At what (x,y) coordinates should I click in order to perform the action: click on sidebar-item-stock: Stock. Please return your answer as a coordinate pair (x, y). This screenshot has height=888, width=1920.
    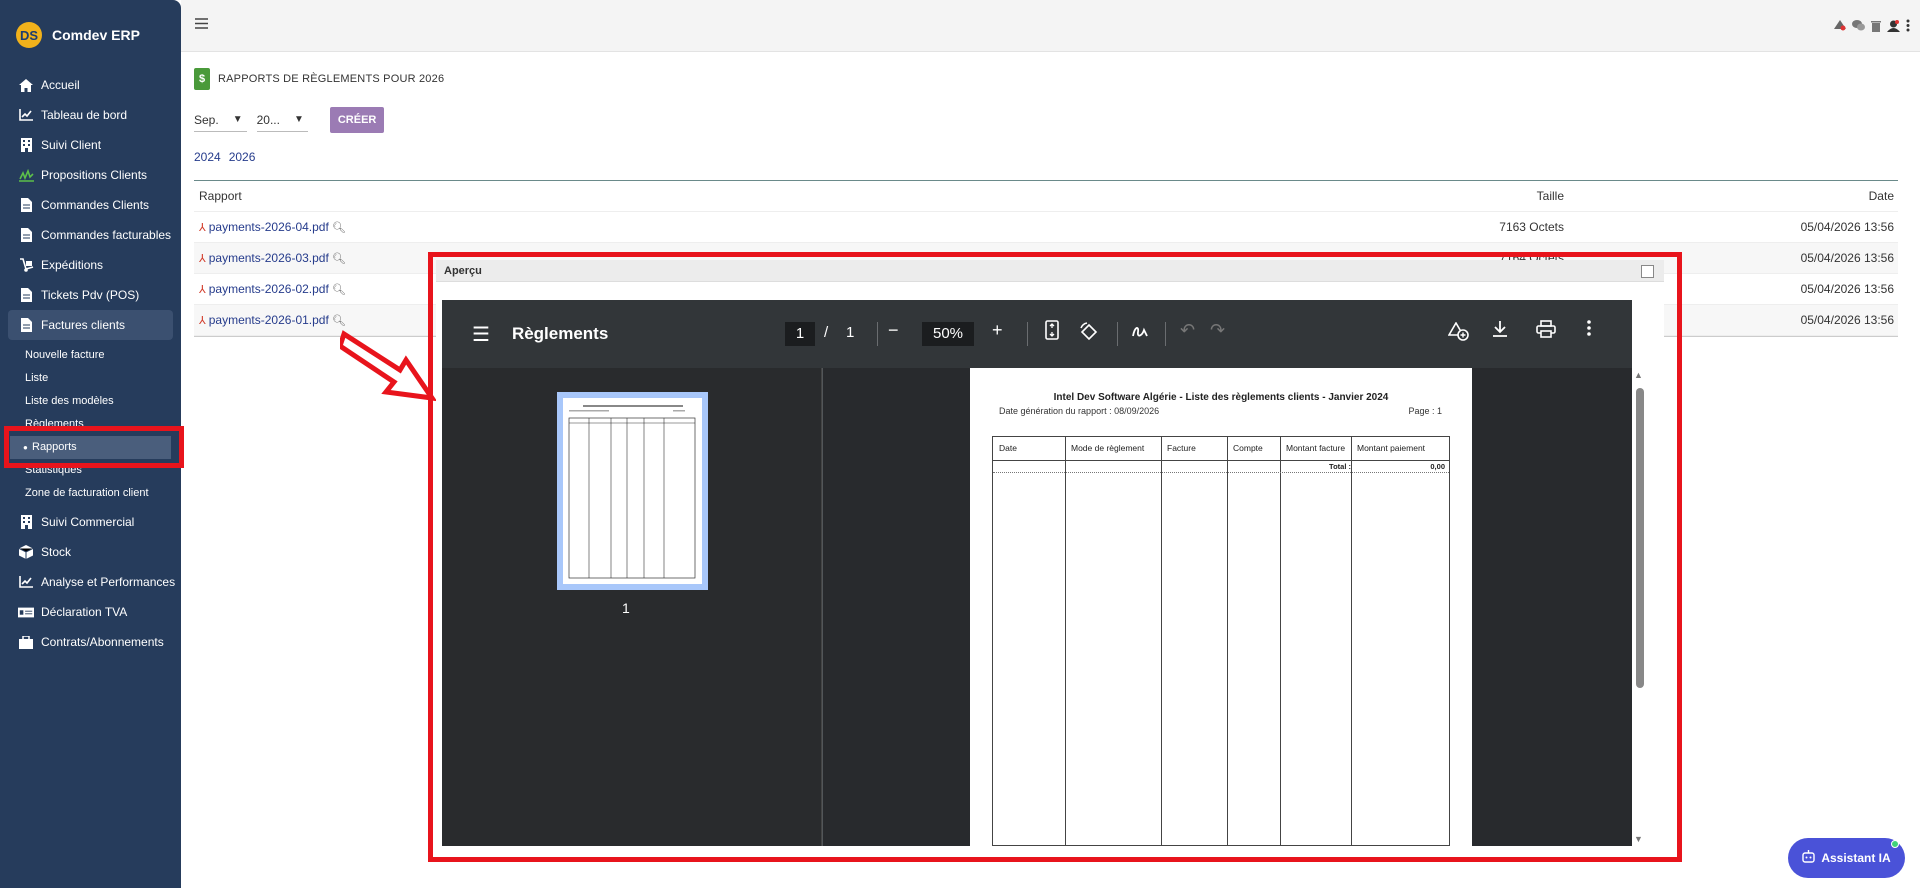
    Looking at the image, I should click on (90, 552).